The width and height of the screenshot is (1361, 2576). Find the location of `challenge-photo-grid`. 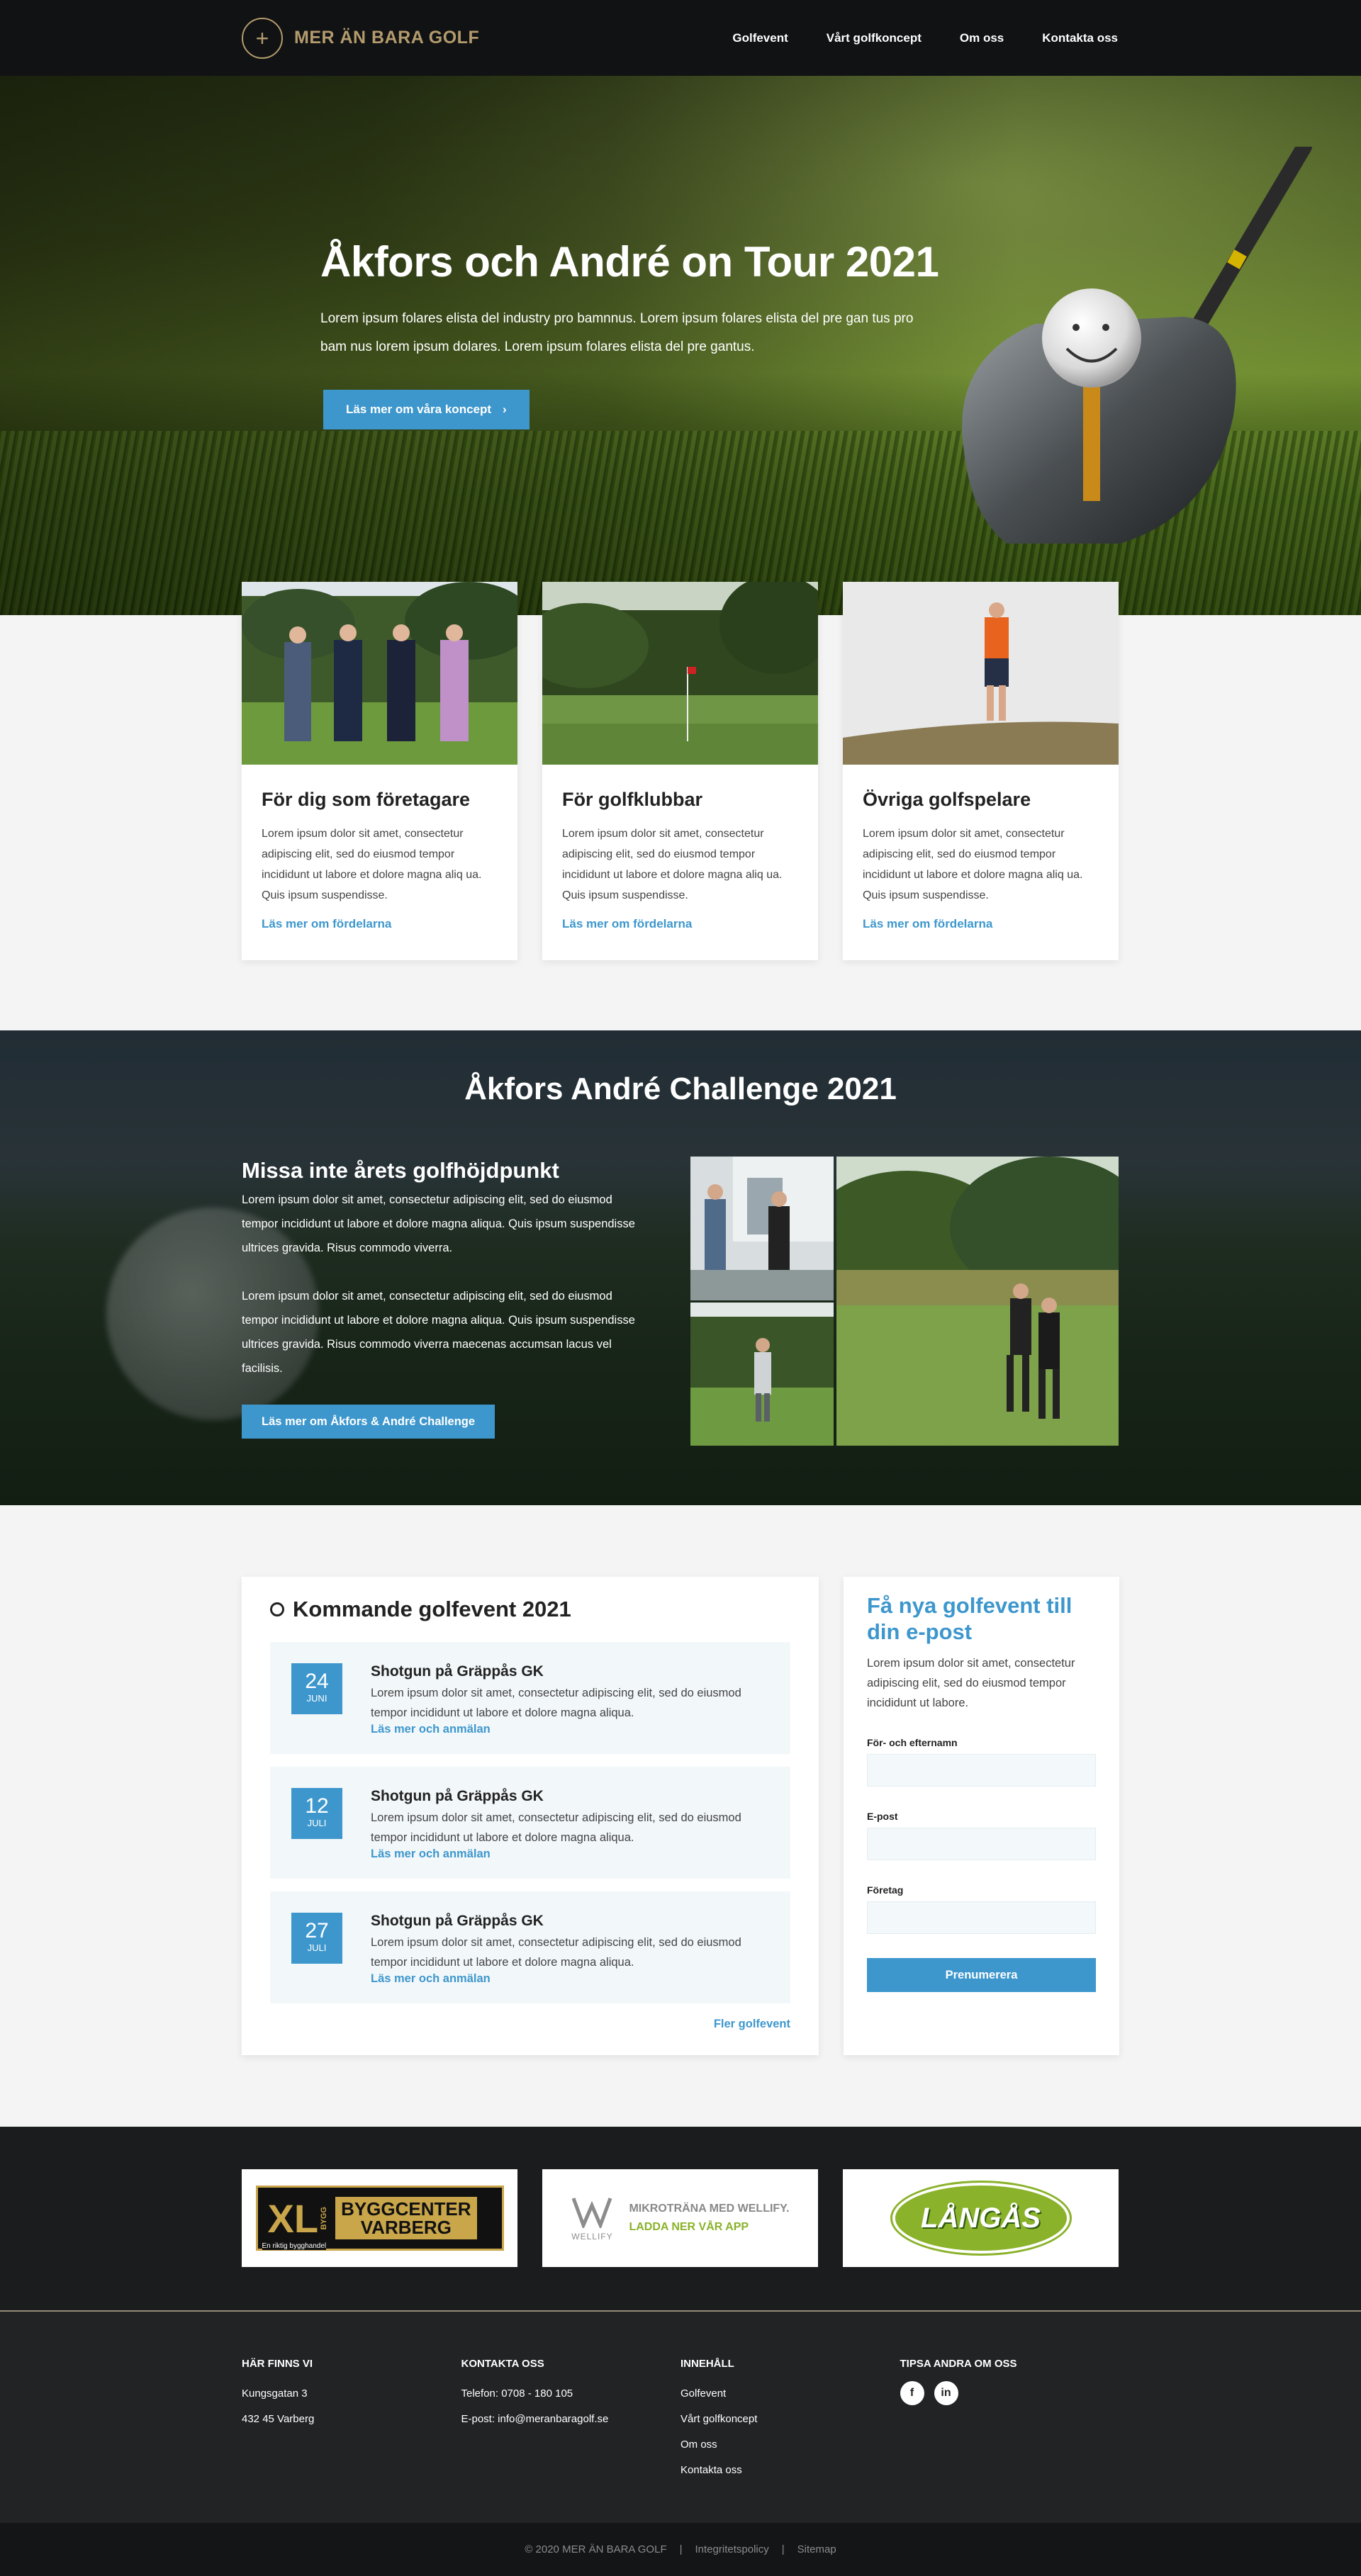

challenge-photo-grid is located at coordinates (905, 1301).